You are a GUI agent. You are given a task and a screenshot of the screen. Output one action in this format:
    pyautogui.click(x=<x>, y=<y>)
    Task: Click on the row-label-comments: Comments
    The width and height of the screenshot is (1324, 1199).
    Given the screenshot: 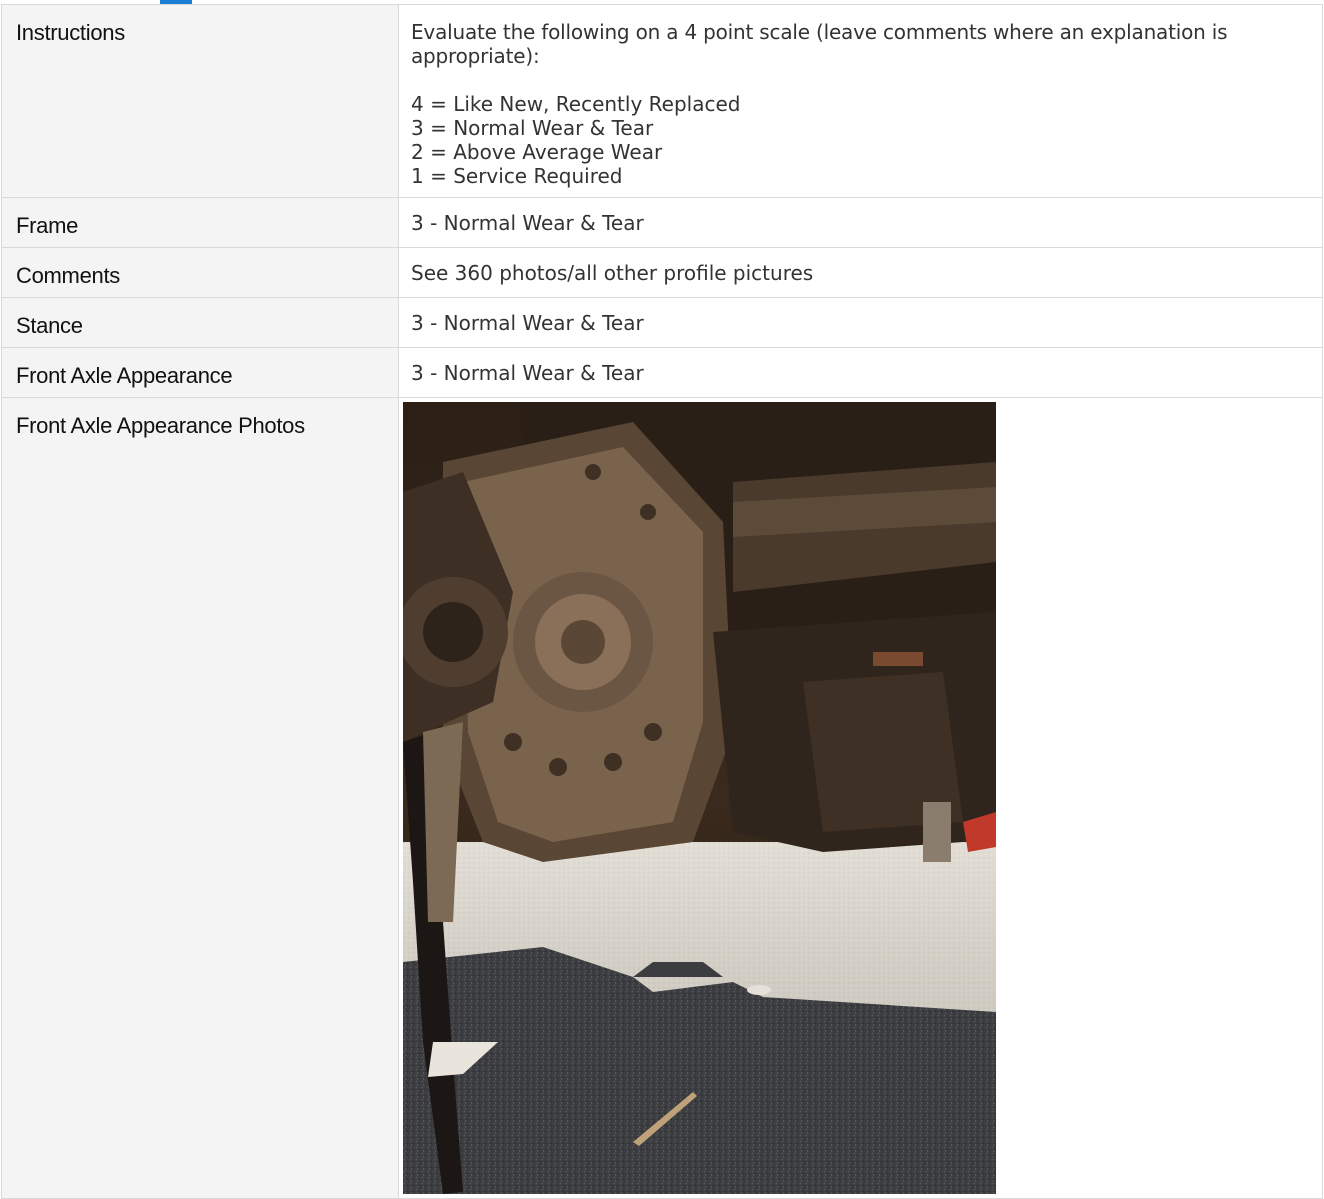 What is the action you would take?
    pyautogui.click(x=68, y=275)
    